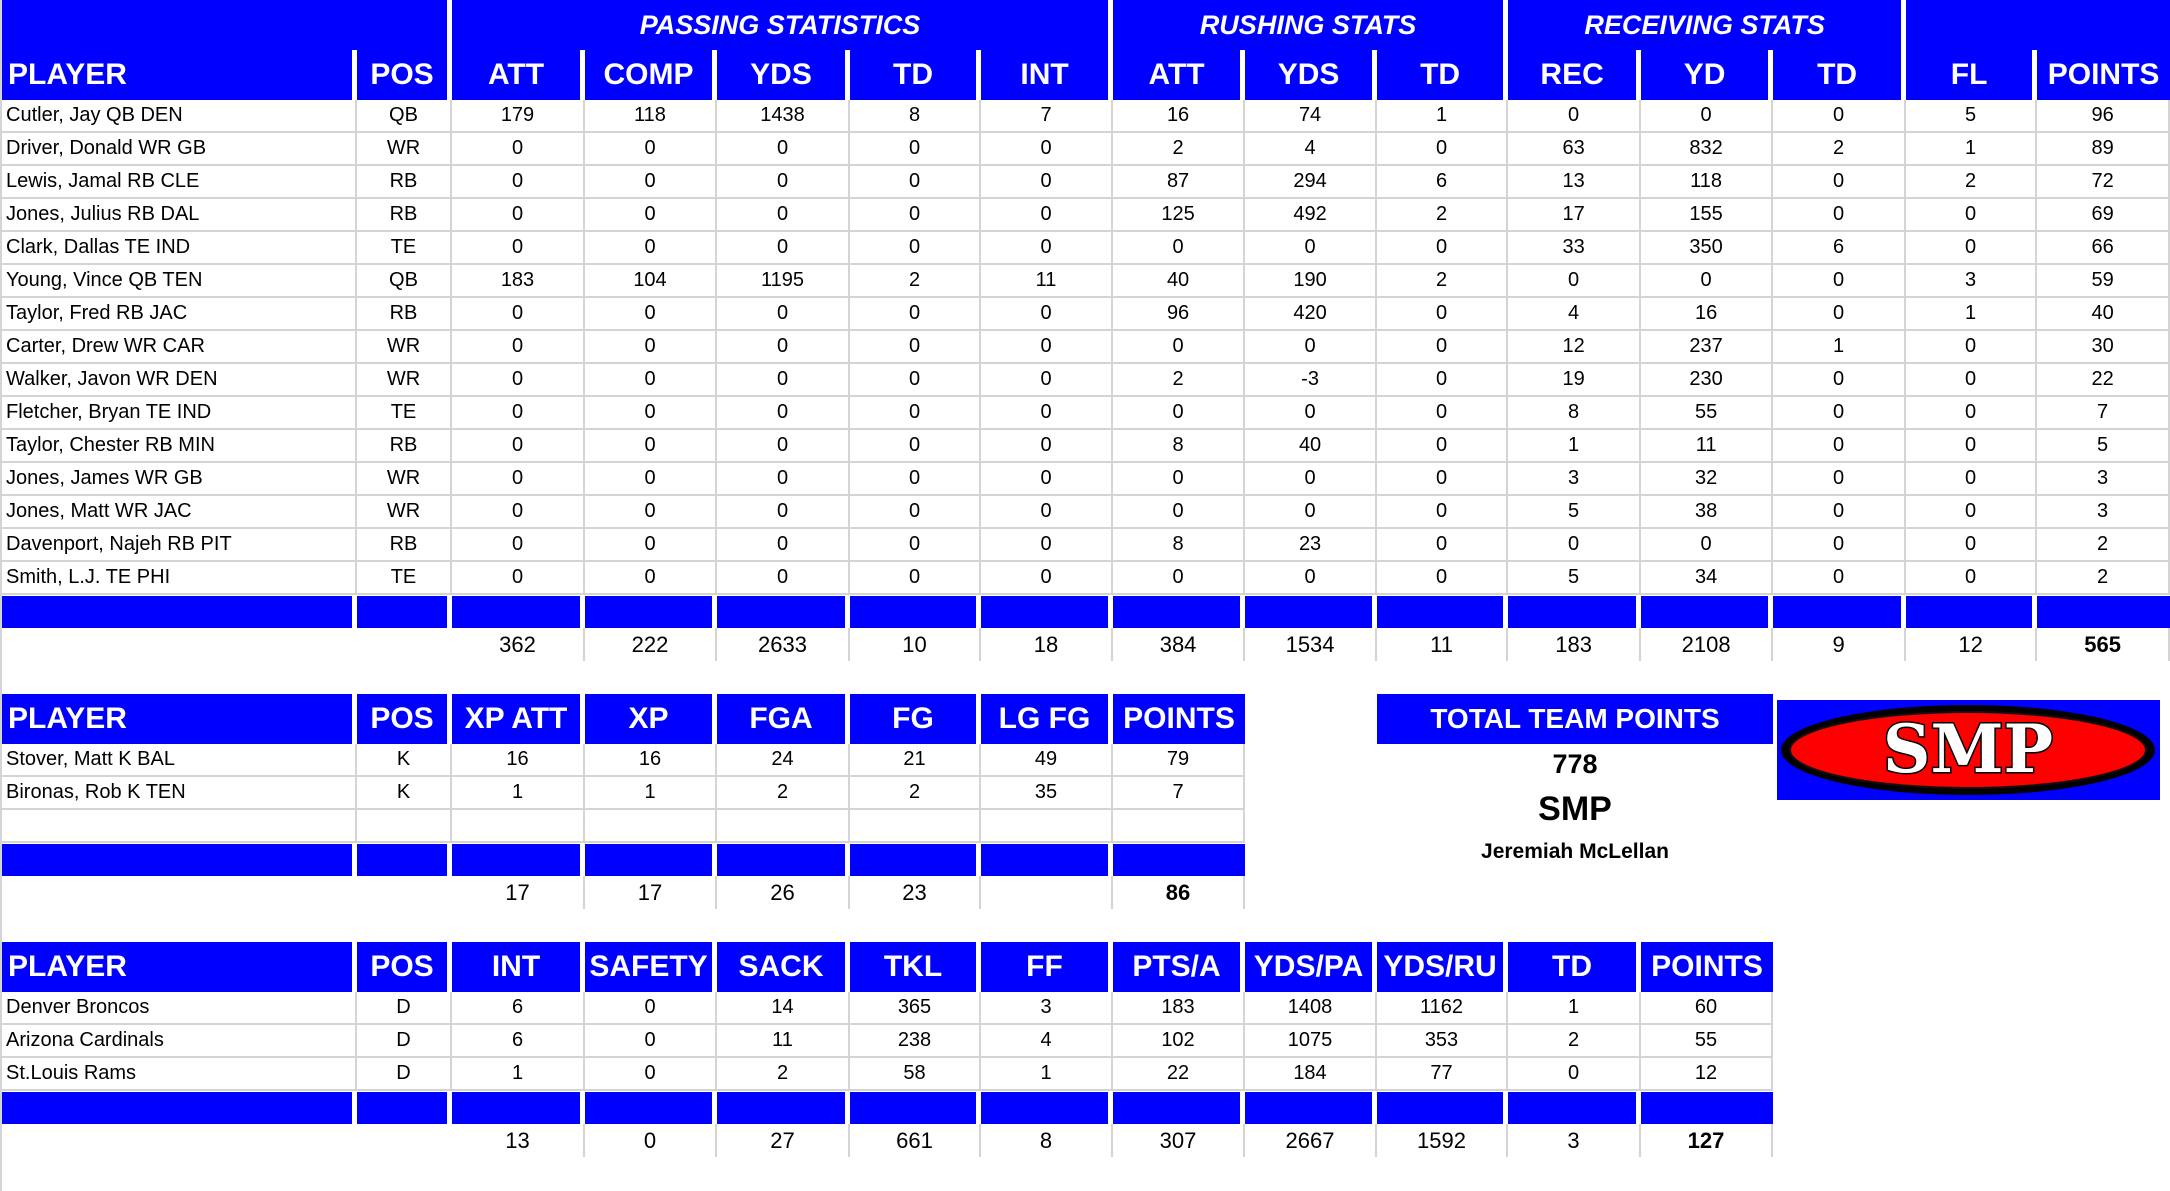  I want to click on stat-cell: 96, so click(2103, 116).